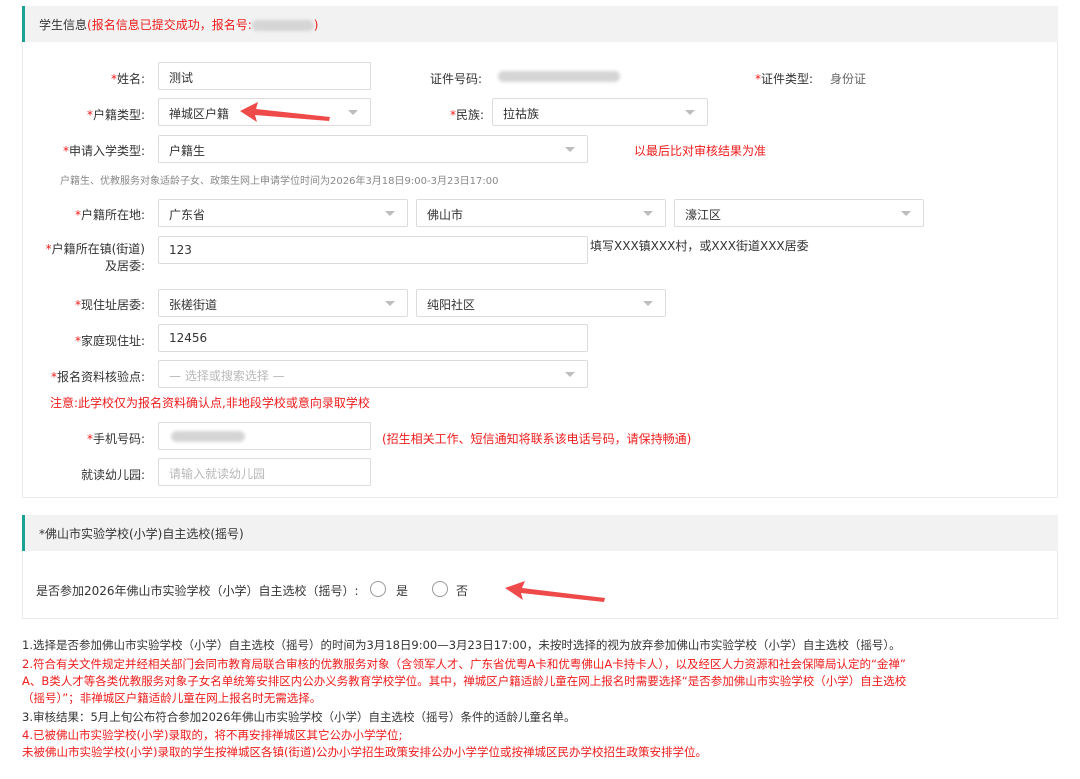 Image resolution: width=1080 pixels, height=779 pixels. Describe the element at coordinates (188, 338) in the screenshot. I see `home-address-value: 12456` at that location.